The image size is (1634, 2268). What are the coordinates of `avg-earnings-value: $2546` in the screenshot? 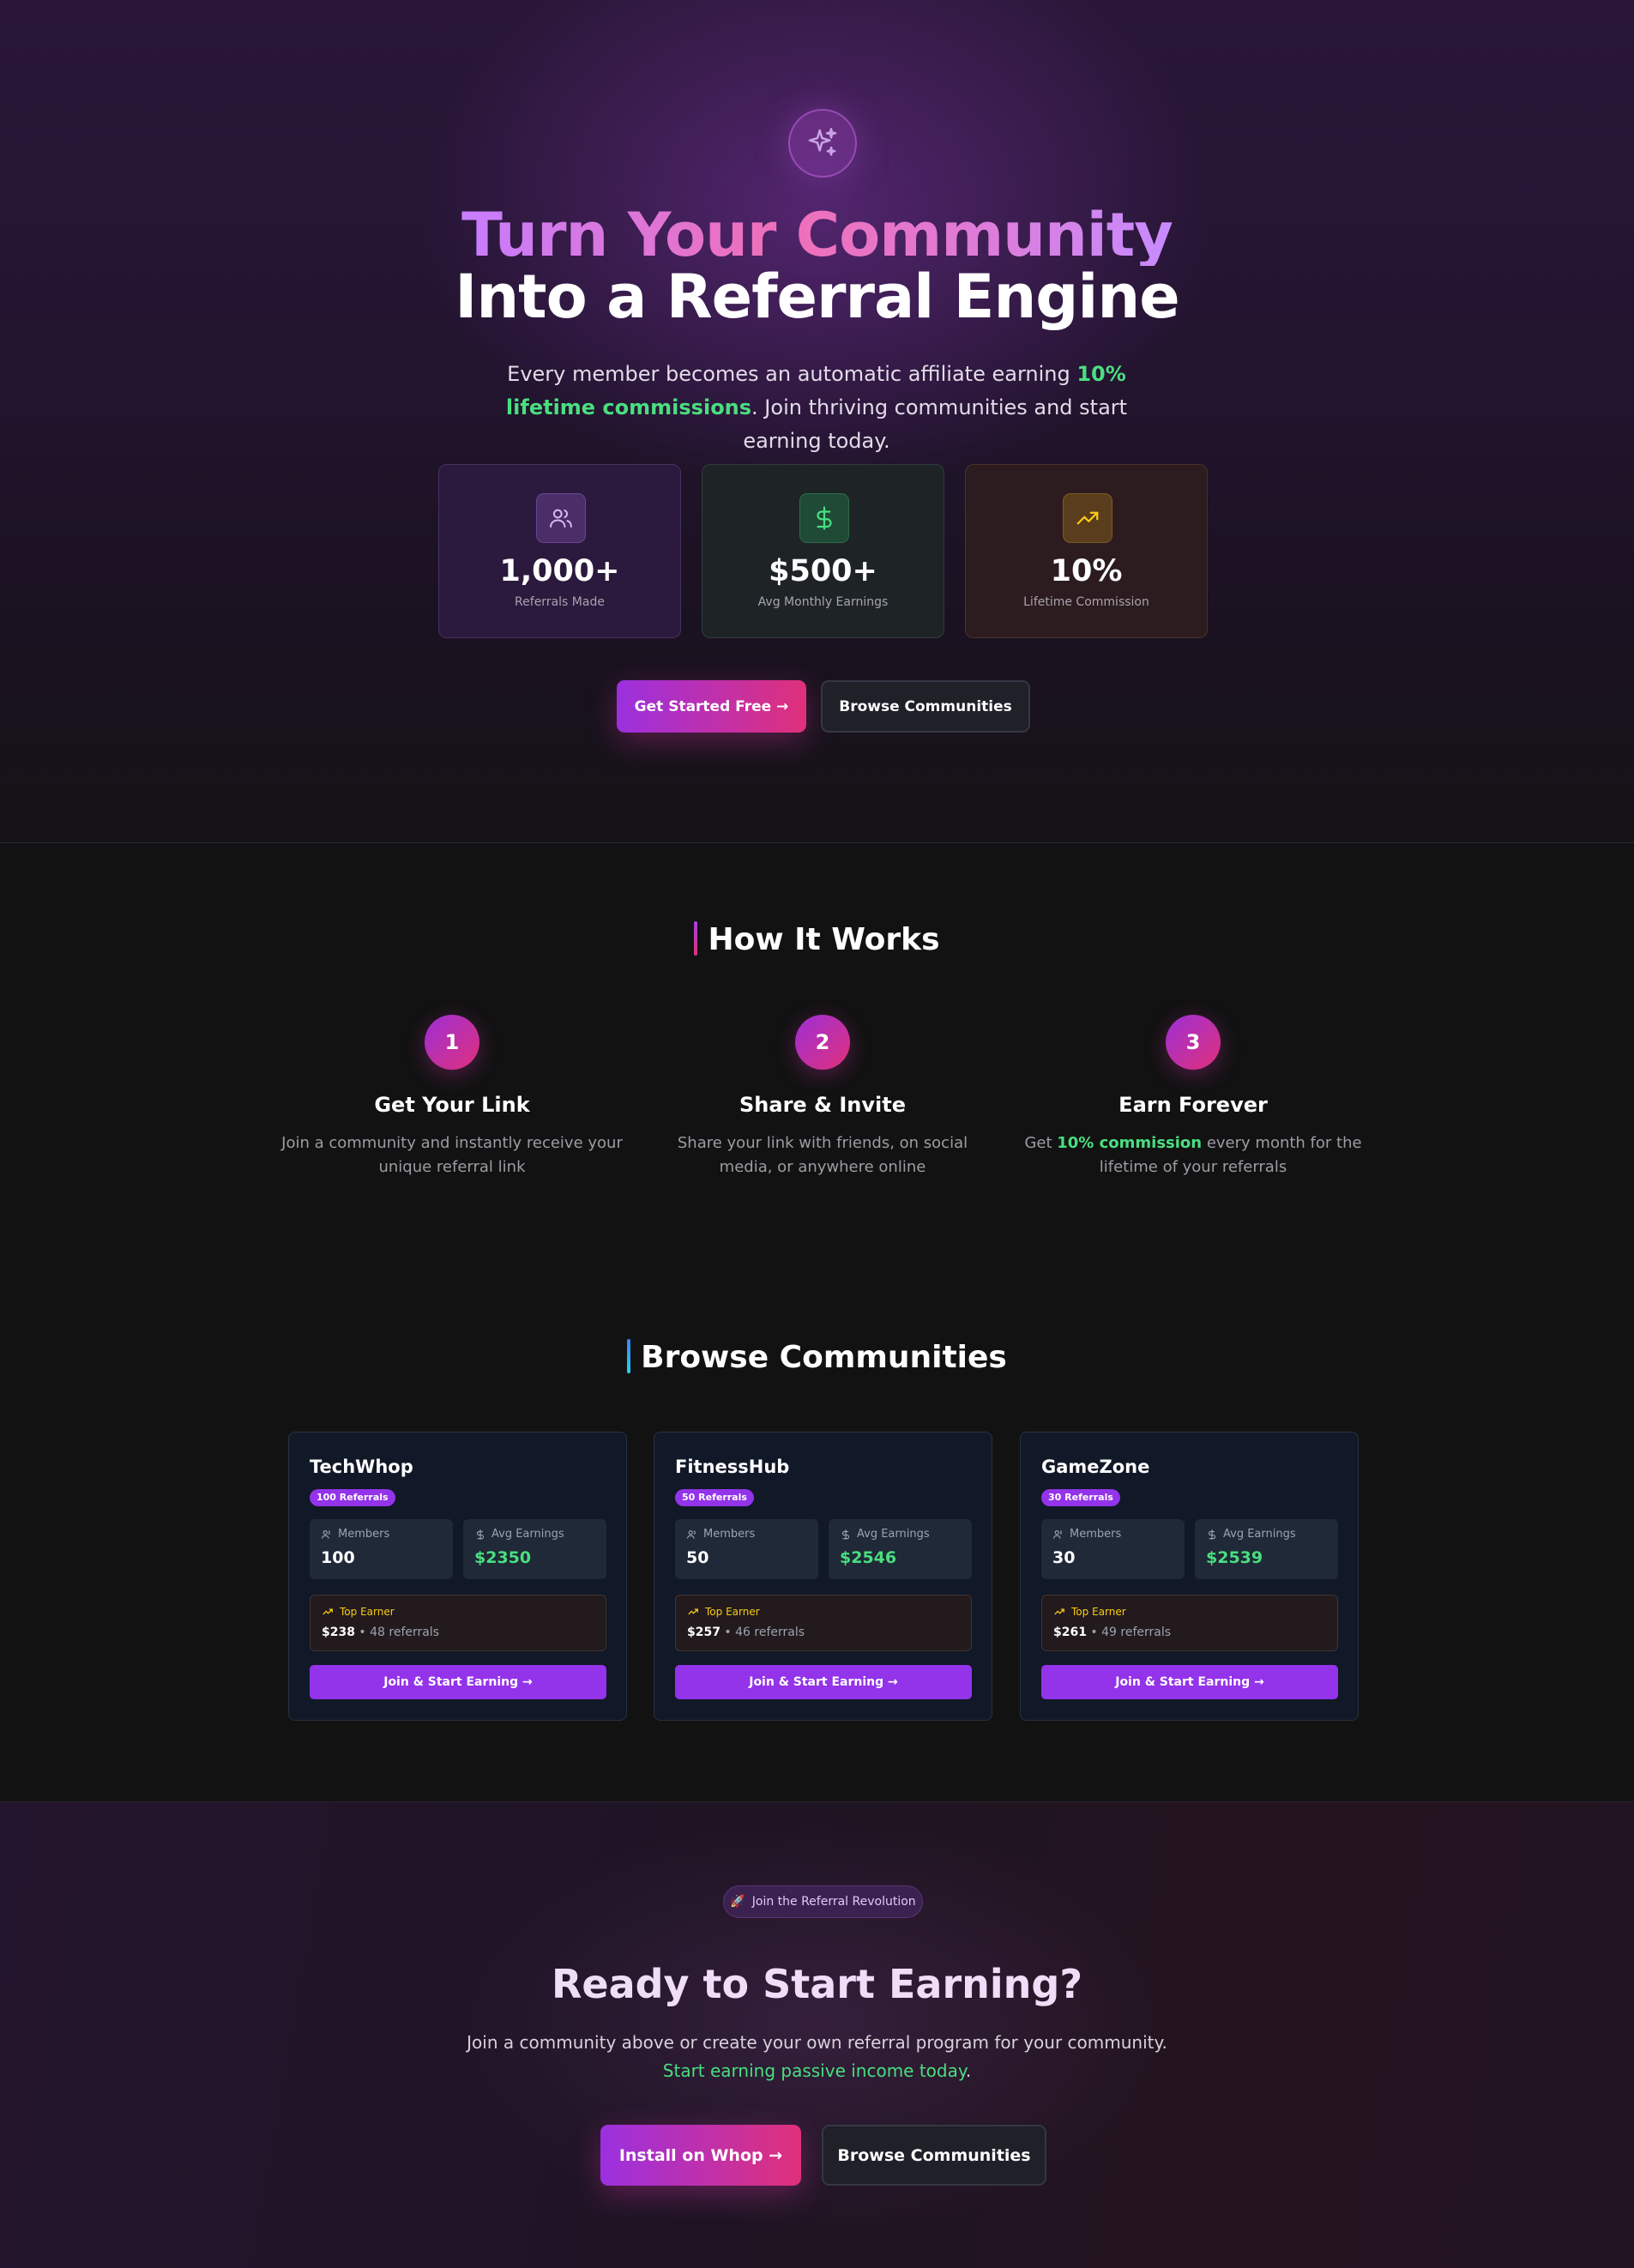 It's located at (869, 1558).